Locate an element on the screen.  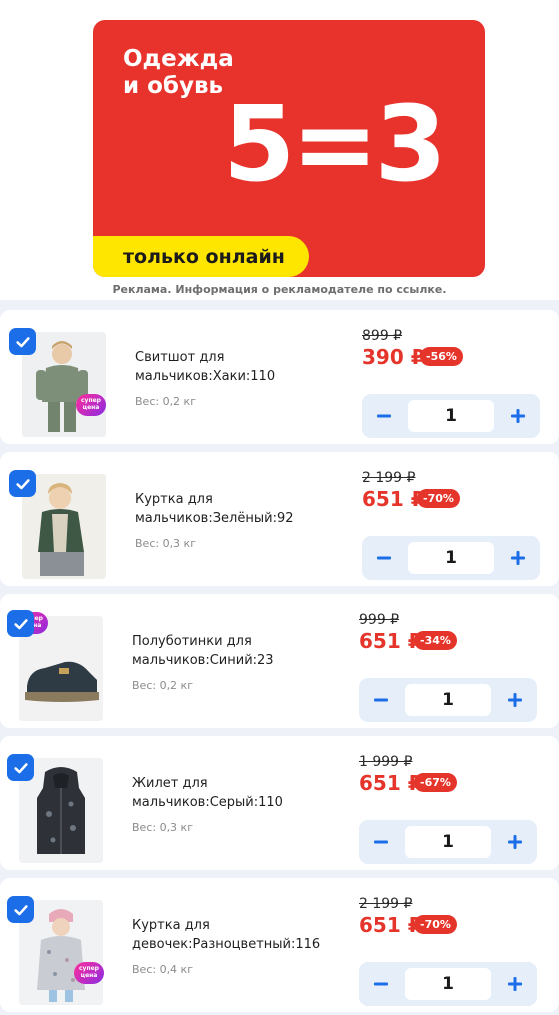
banner-title-line2: и обувь is located at coordinates (173, 86).